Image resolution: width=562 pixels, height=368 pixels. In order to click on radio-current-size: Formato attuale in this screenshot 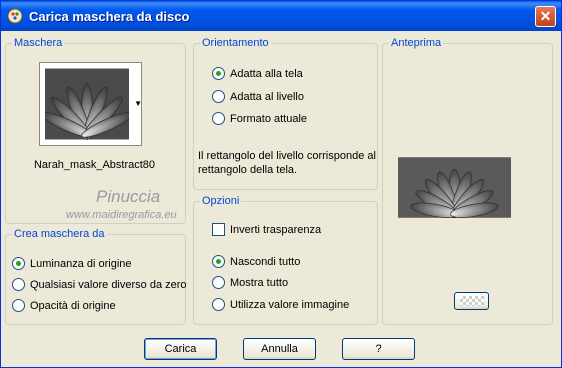, I will do `click(259, 118)`.